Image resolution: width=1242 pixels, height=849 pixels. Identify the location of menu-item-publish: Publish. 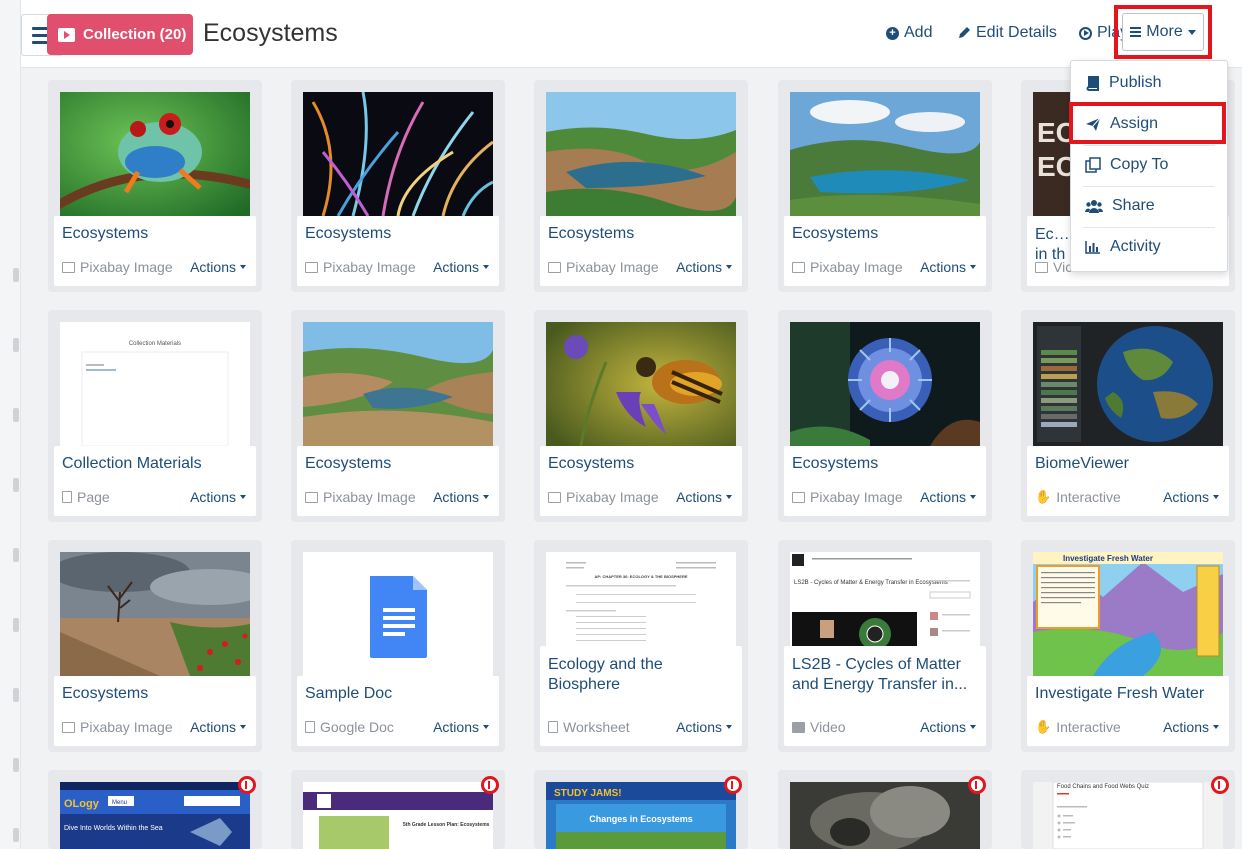
(1149, 83).